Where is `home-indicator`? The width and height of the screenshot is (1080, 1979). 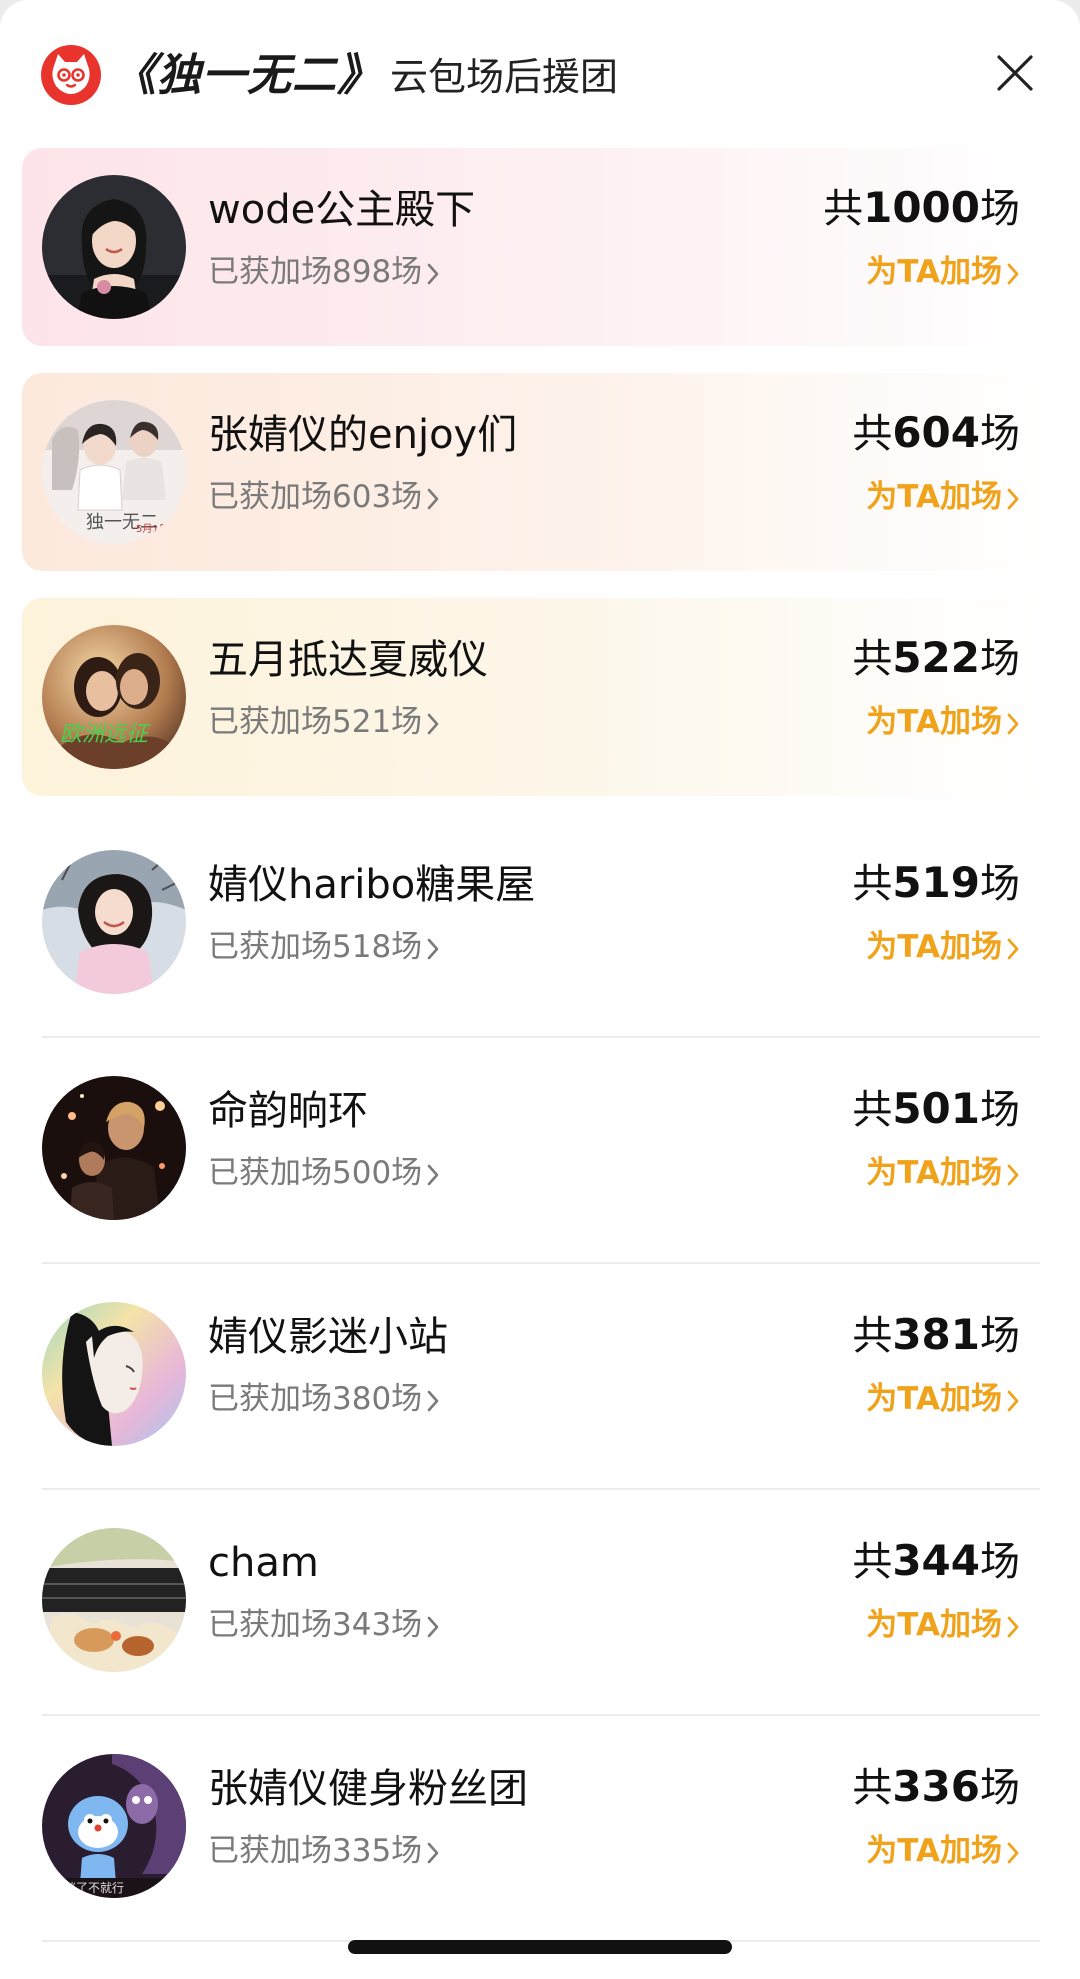 home-indicator is located at coordinates (540, 1947).